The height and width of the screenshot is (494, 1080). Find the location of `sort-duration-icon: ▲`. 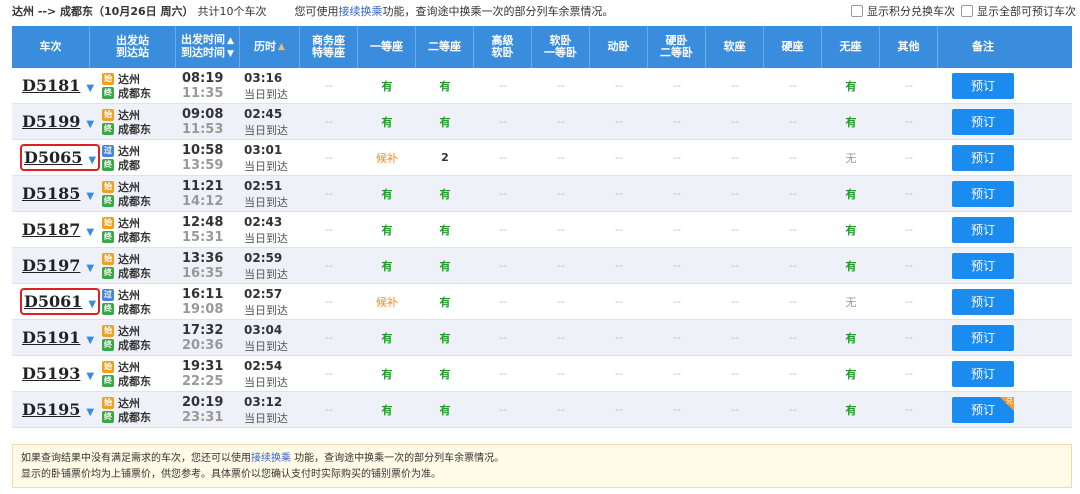

sort-duration-icon: ▲ is located at coordinates (281, 47).